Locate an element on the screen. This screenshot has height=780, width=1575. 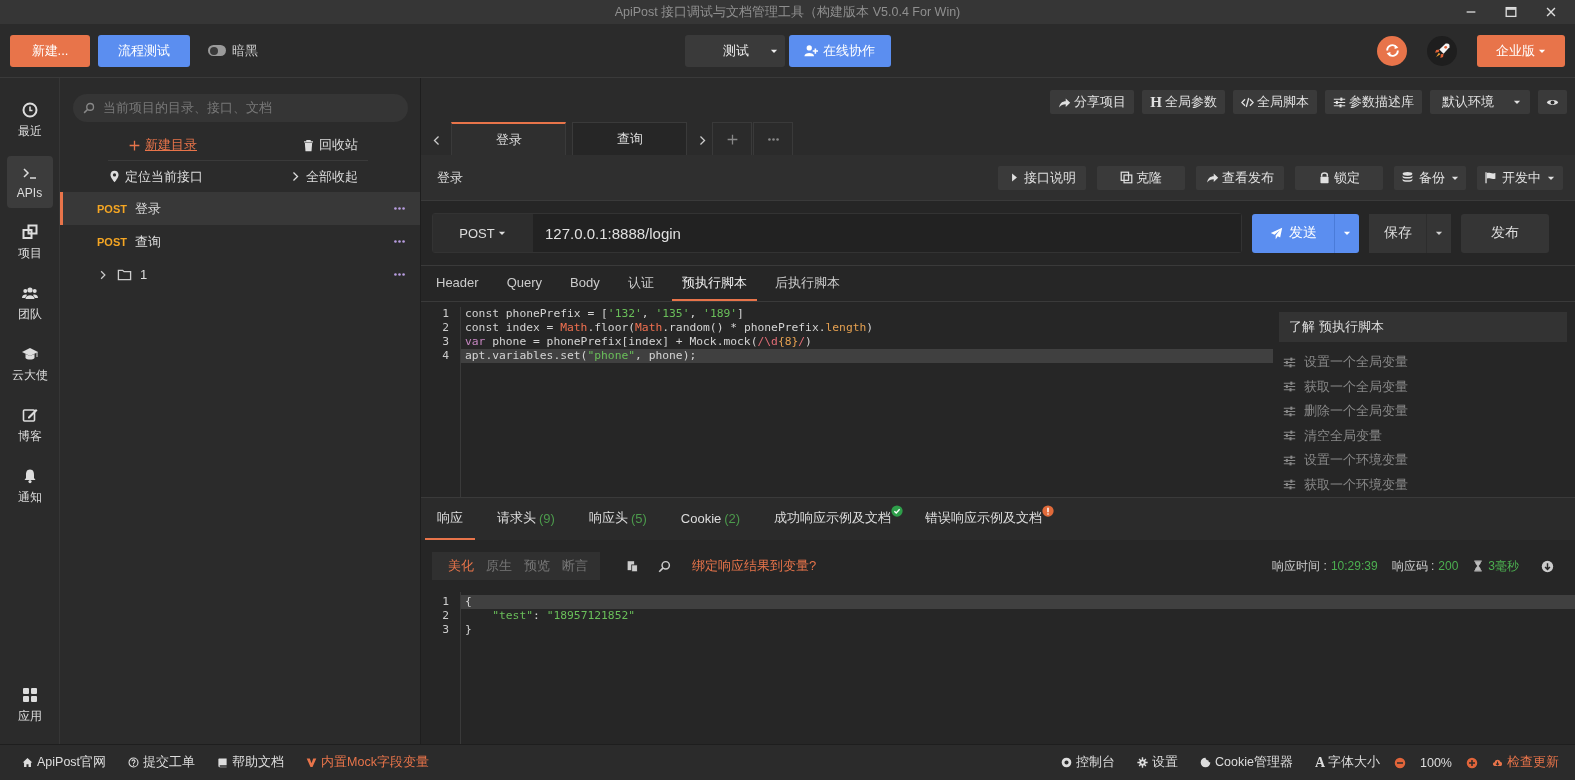
hourglass-icon is located at coordinates (1478, 566).